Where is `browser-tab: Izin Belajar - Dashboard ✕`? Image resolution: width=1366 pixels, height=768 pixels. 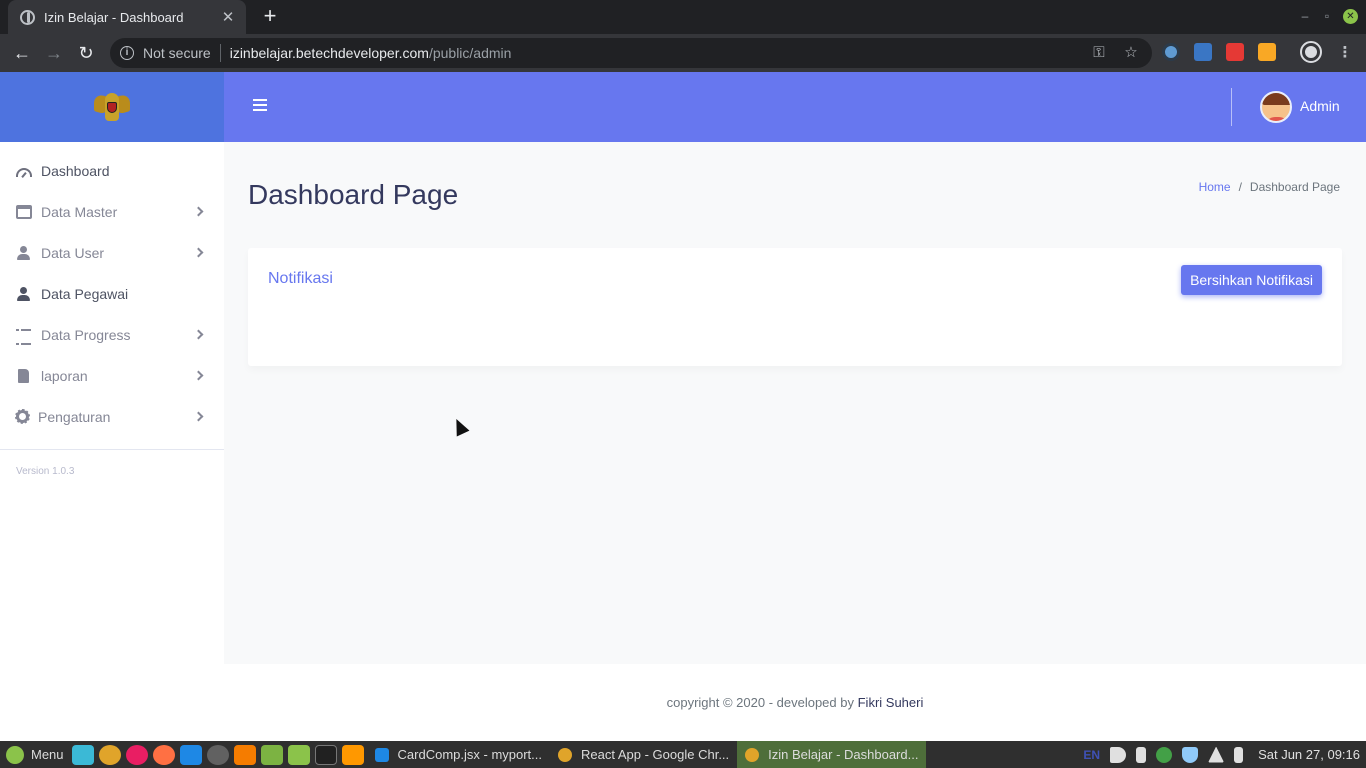 browser-tab: Izin Belajar - Dashboard ✕ is located at coordinates (127, 17).